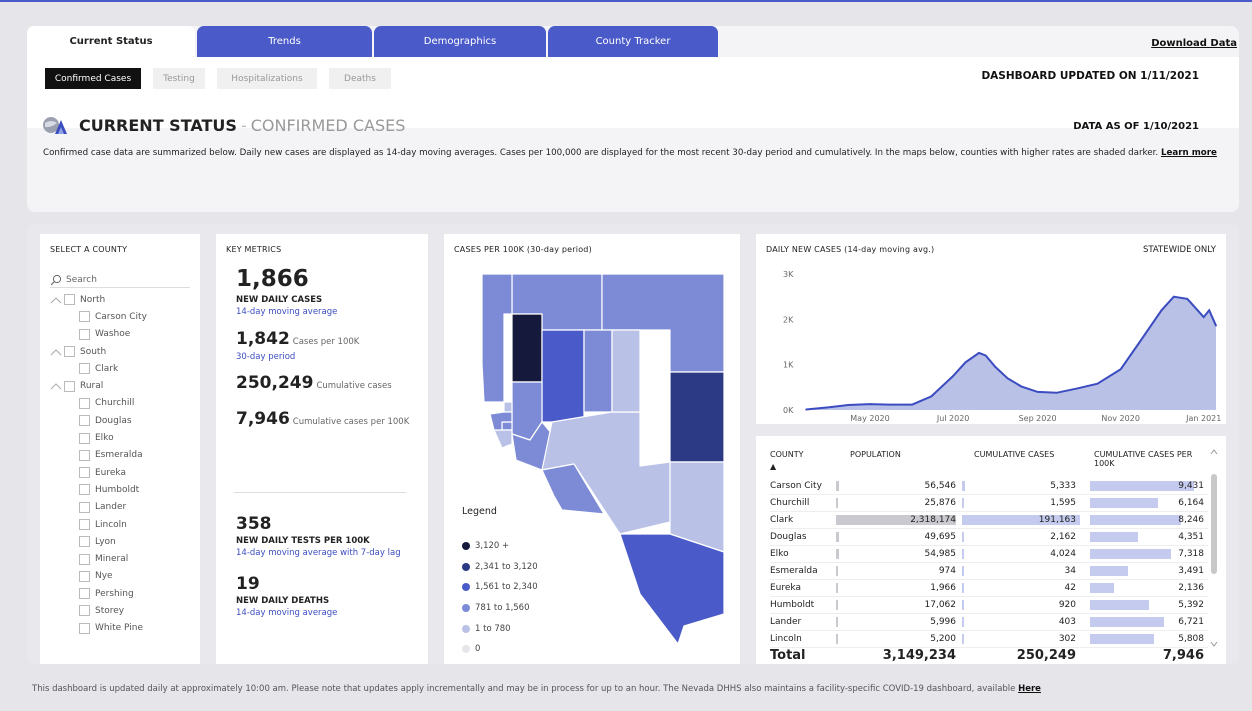  What do you see at coordinates (1120, 418) in the screenshot?
I see `x-tick-label: Nov 2020` at bounding box center [1120, 418].